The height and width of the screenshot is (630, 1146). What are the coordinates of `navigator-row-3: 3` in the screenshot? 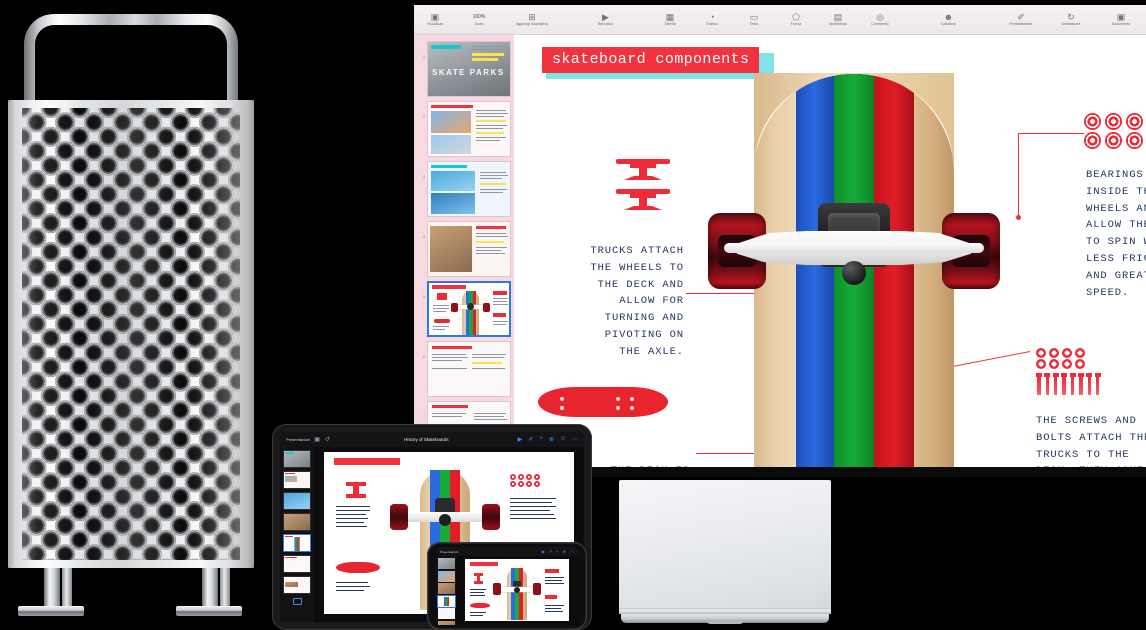 It's located at (464, 189).